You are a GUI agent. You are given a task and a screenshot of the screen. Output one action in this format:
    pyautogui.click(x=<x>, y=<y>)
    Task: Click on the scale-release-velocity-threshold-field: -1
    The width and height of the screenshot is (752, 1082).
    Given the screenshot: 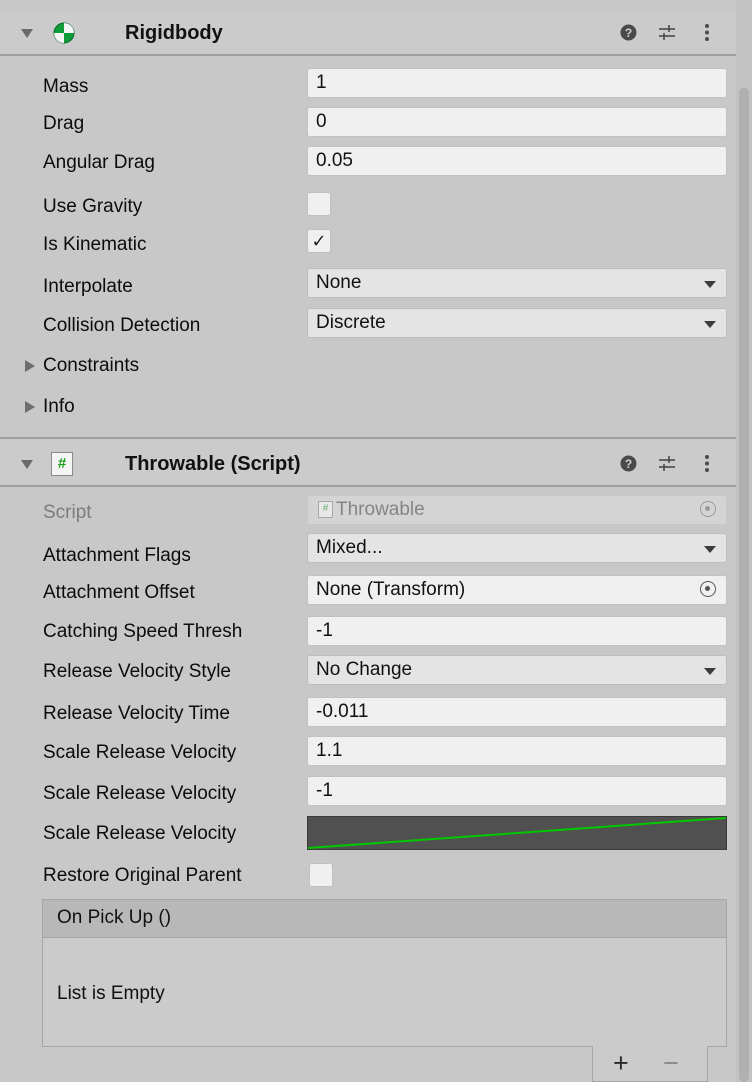 What is the action you would take?
    pyautogui.click(x=517, y=791)
    